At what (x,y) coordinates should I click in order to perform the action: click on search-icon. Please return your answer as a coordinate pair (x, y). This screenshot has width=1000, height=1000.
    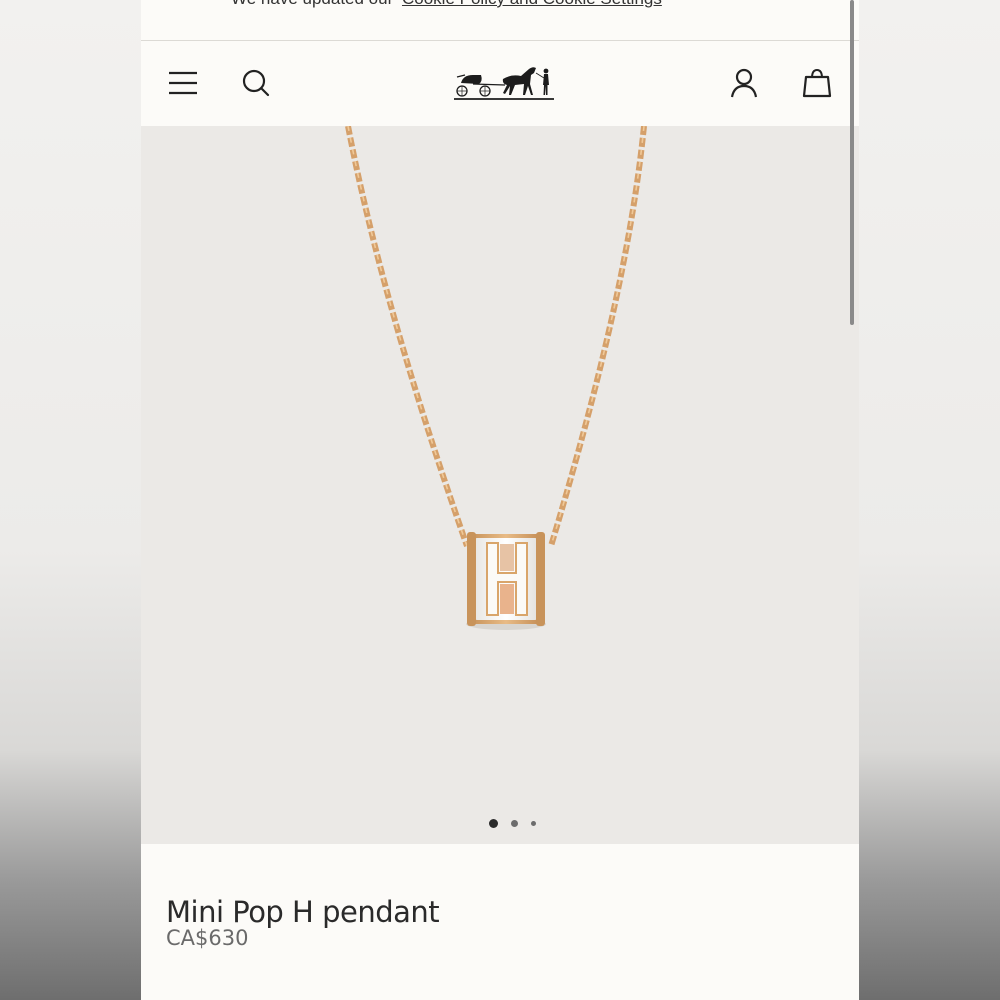
    Looking at the image, I should click on (256, 83).